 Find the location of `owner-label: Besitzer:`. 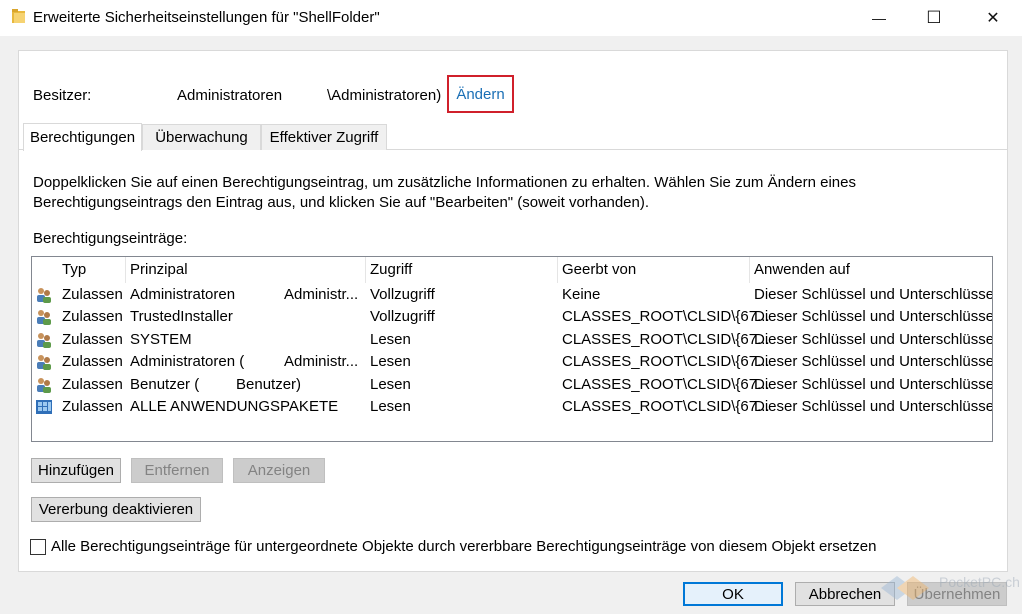

owner-label: Besitzer: is located at coordinates (62, 95).